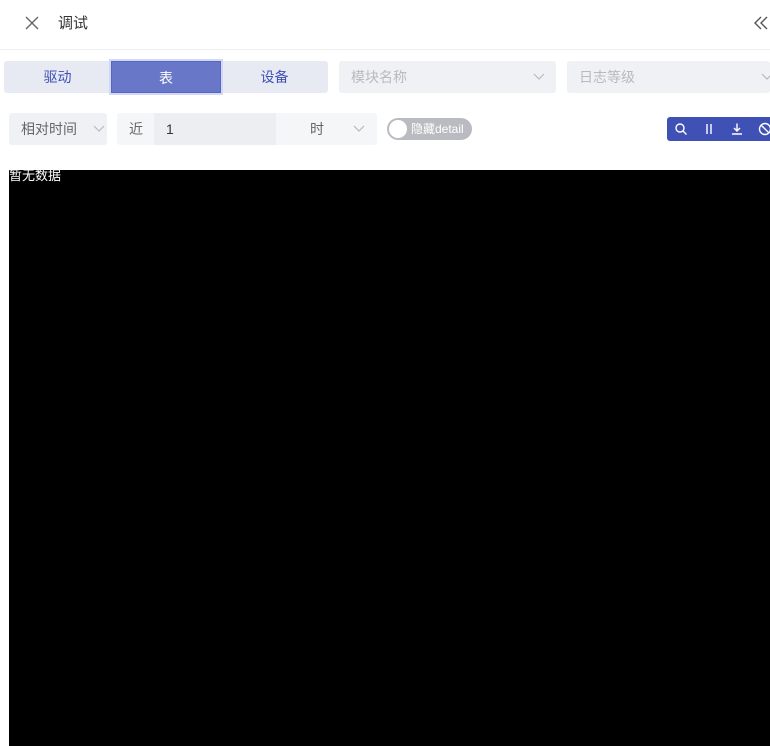  What do you see at coordinates (136, 129) in the screenshot?
I see `near-label: 近` at bounding box center [136, 129].